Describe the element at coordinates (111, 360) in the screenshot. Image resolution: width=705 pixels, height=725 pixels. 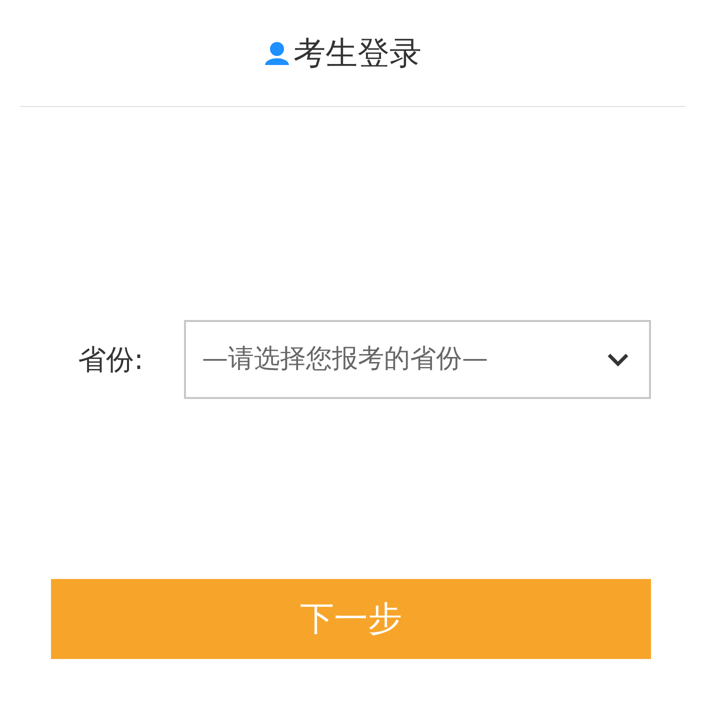
I see `province-label: 省份:` at that location.